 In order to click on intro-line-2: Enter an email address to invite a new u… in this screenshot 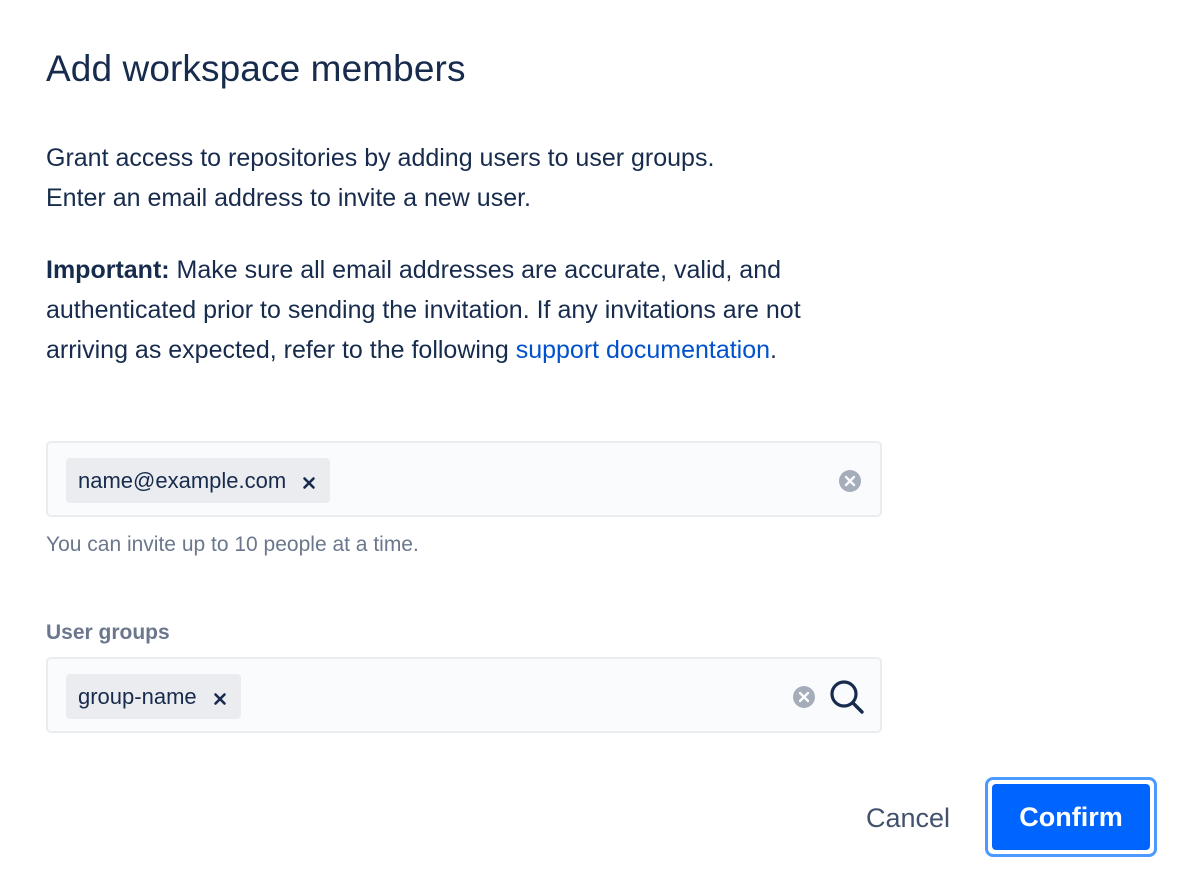, I will do `click(288, 198)`.